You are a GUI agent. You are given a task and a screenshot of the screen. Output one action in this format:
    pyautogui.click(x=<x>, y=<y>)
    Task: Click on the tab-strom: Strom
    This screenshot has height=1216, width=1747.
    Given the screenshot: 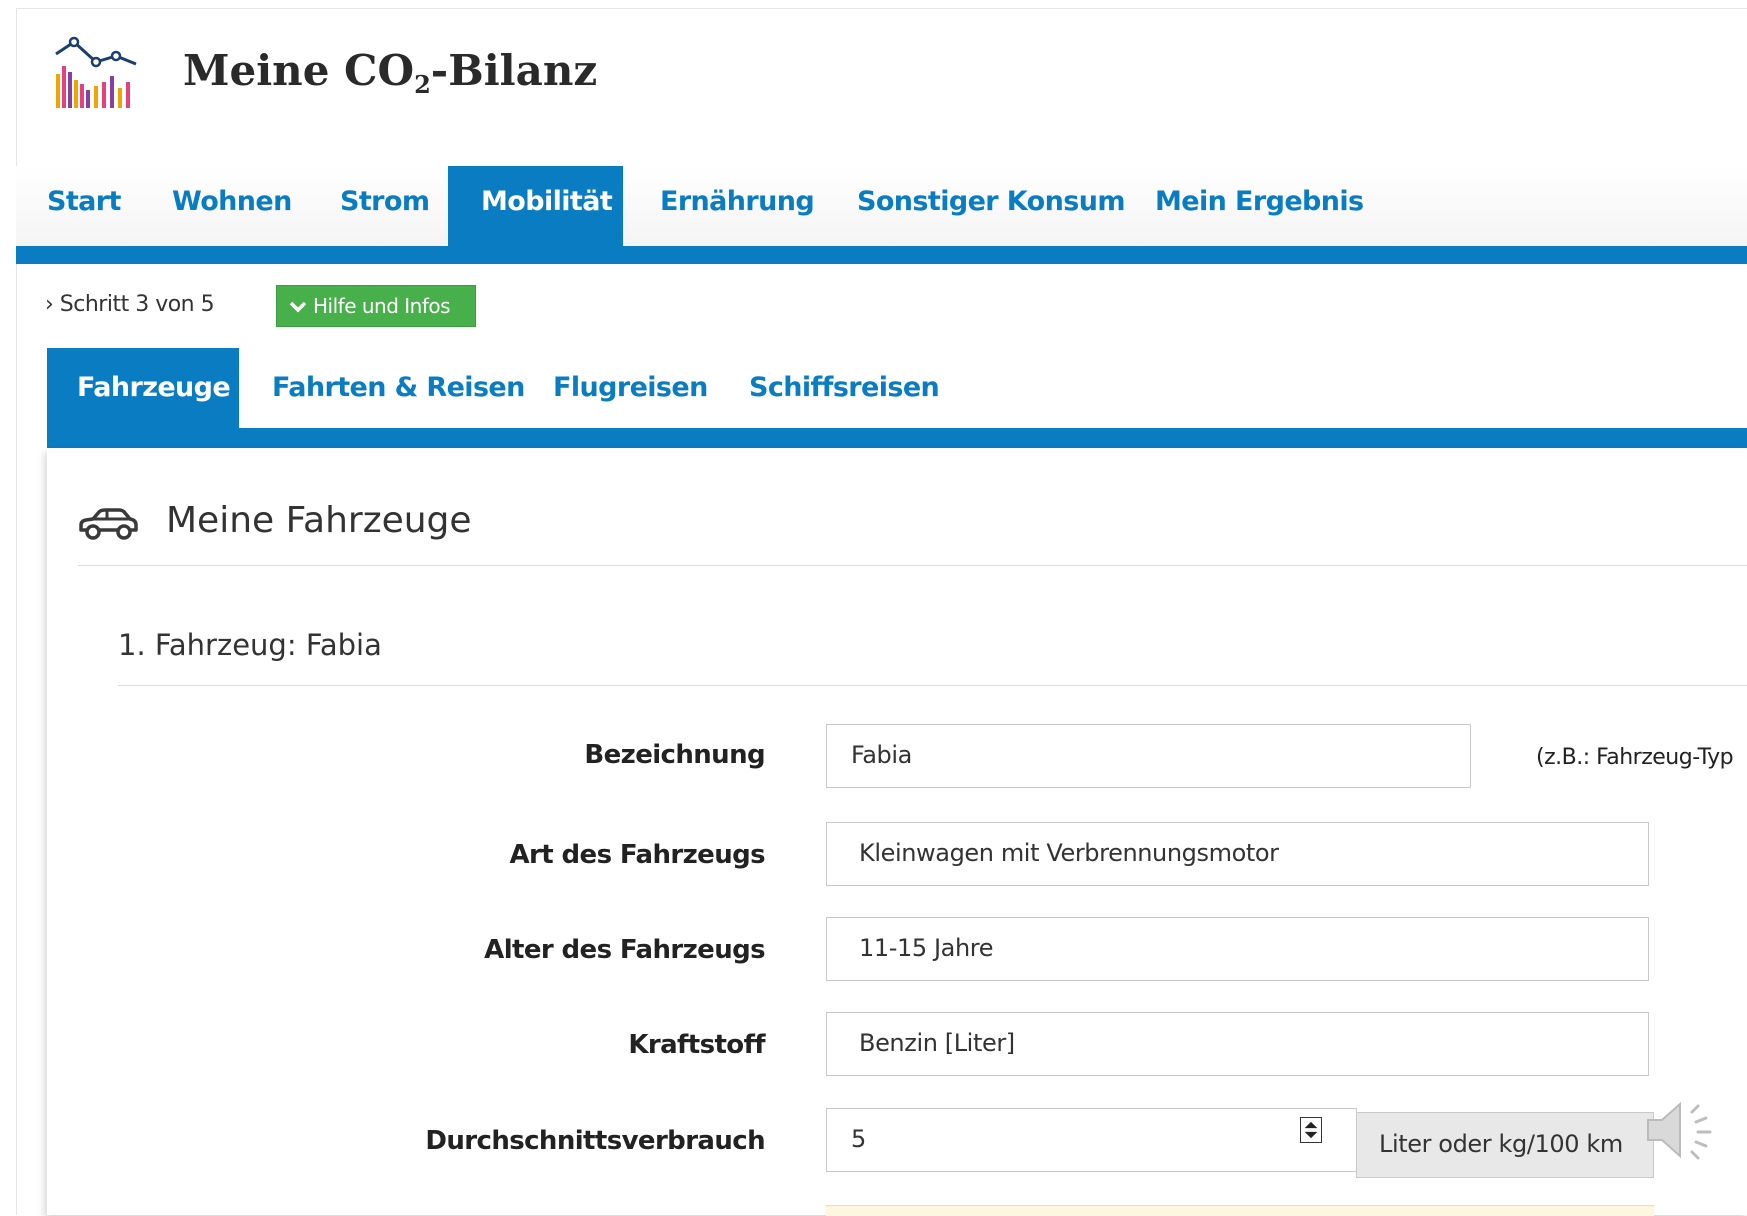 What is the action you would take?
    pyautogui.click(x=385, y=206)
    